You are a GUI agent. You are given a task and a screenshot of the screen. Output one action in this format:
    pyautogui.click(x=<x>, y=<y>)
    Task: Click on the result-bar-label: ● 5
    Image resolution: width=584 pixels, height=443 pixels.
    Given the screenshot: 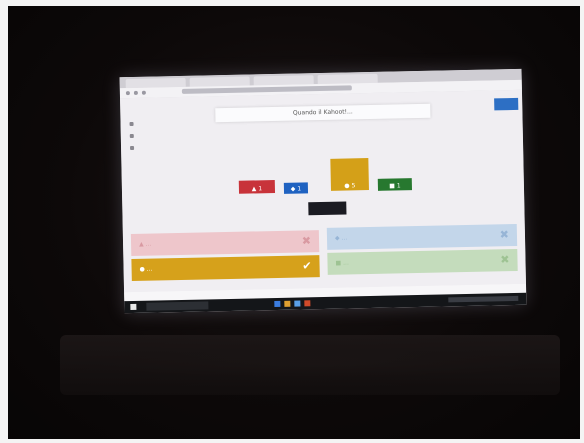 What is the action you would take?
    pyautogui.click(x=350, y=186)
    